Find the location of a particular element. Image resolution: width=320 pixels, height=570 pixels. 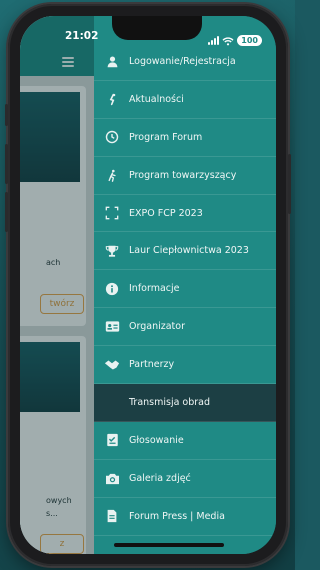

menu-item-laur: Laur Ciepłownictwa 2023 is located at coordinates (185, 251).